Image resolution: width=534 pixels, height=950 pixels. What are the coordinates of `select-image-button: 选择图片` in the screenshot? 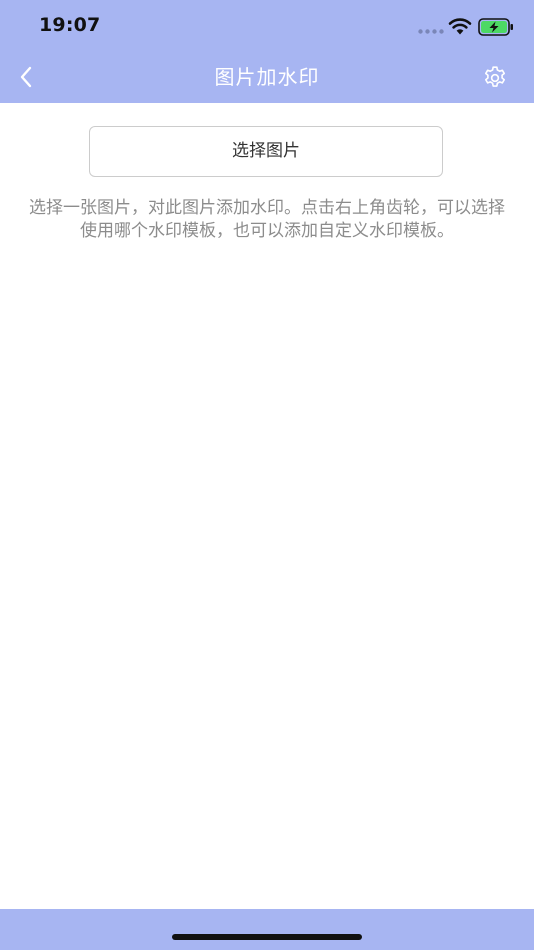 It's located at (266, 151).